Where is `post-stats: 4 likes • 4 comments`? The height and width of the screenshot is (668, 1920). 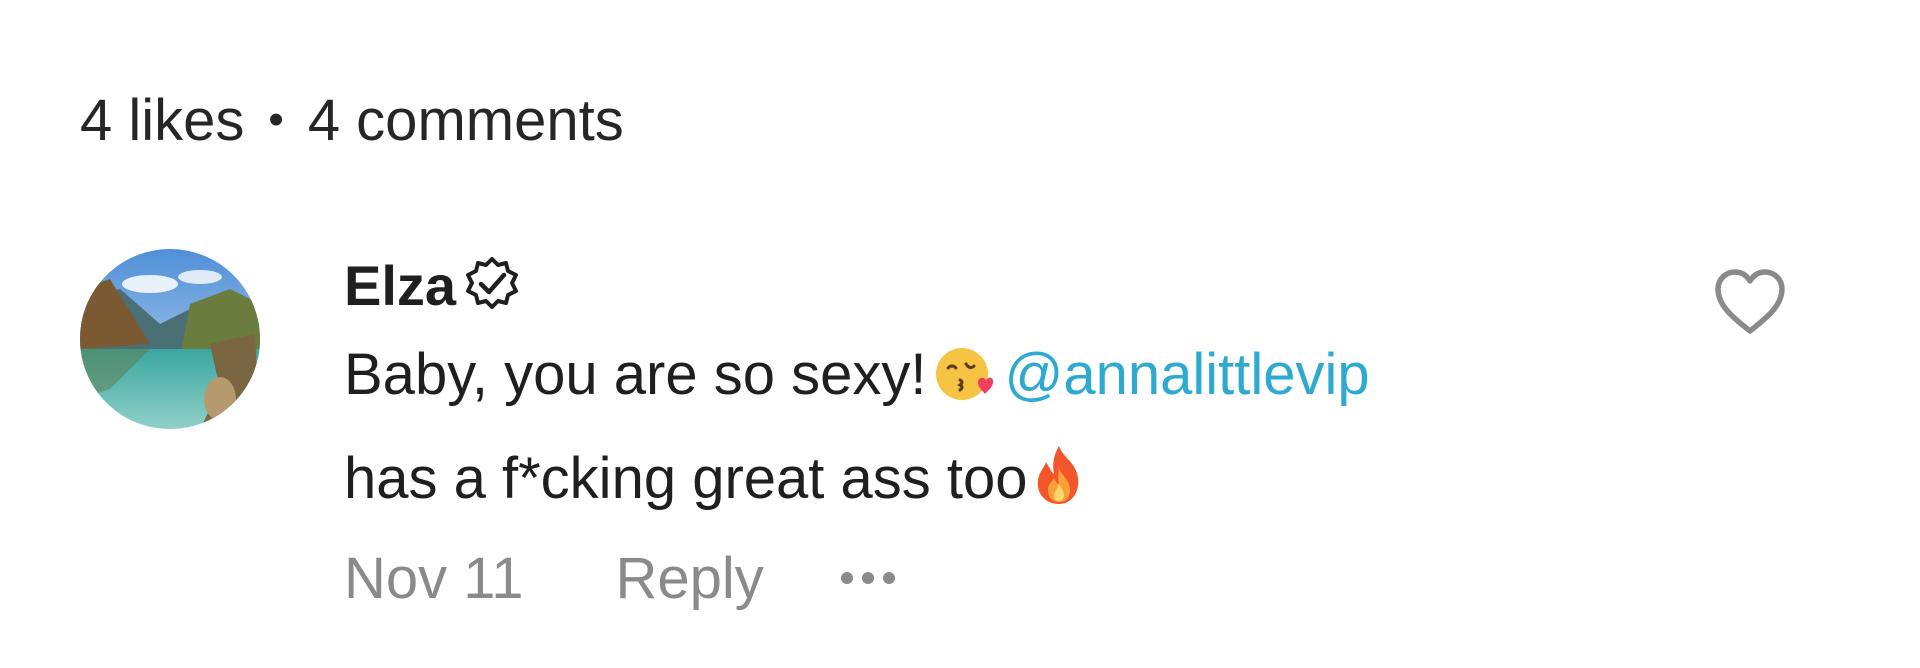 post-stats: 4 likes • 4 comments is located at coordinates (352, 120).